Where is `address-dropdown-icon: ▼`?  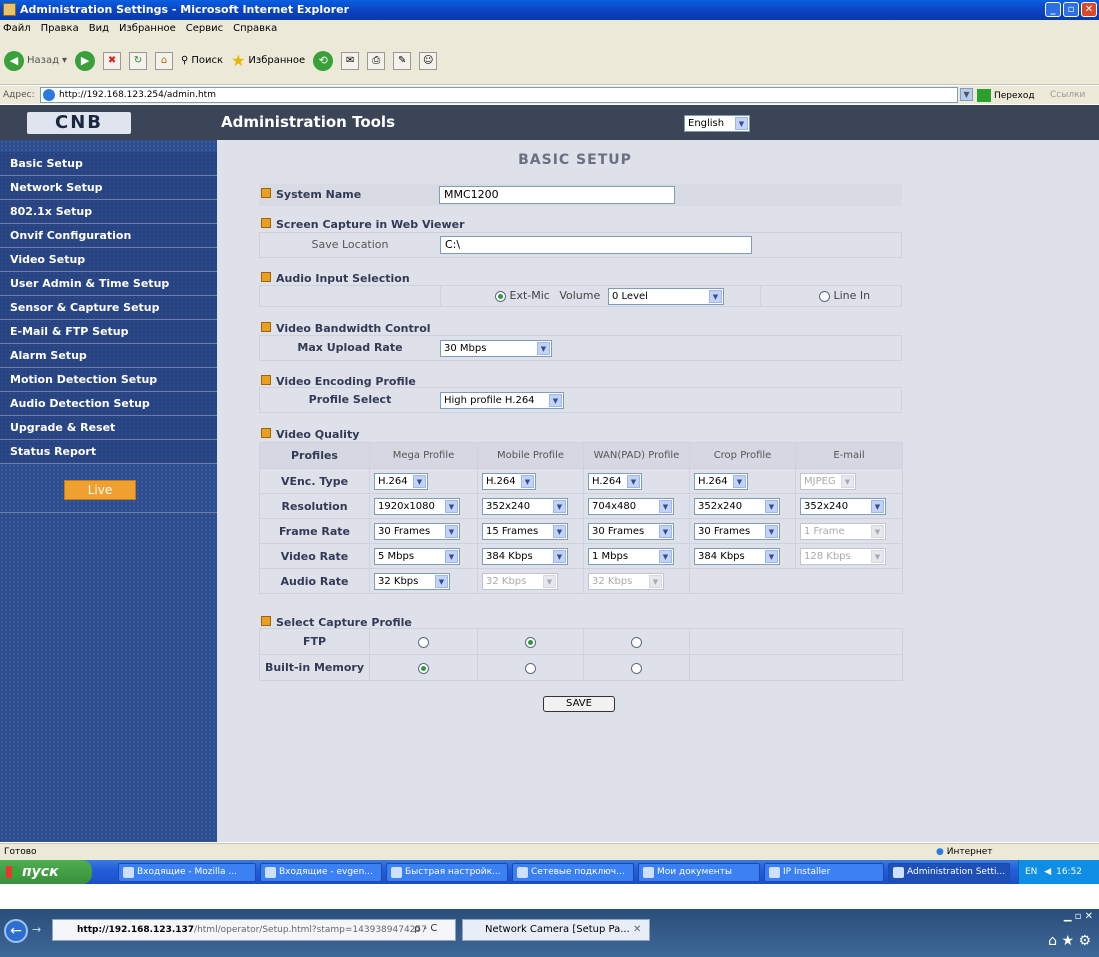
address-dropdown-icon: ▼ is located at coordinates (966, 94).